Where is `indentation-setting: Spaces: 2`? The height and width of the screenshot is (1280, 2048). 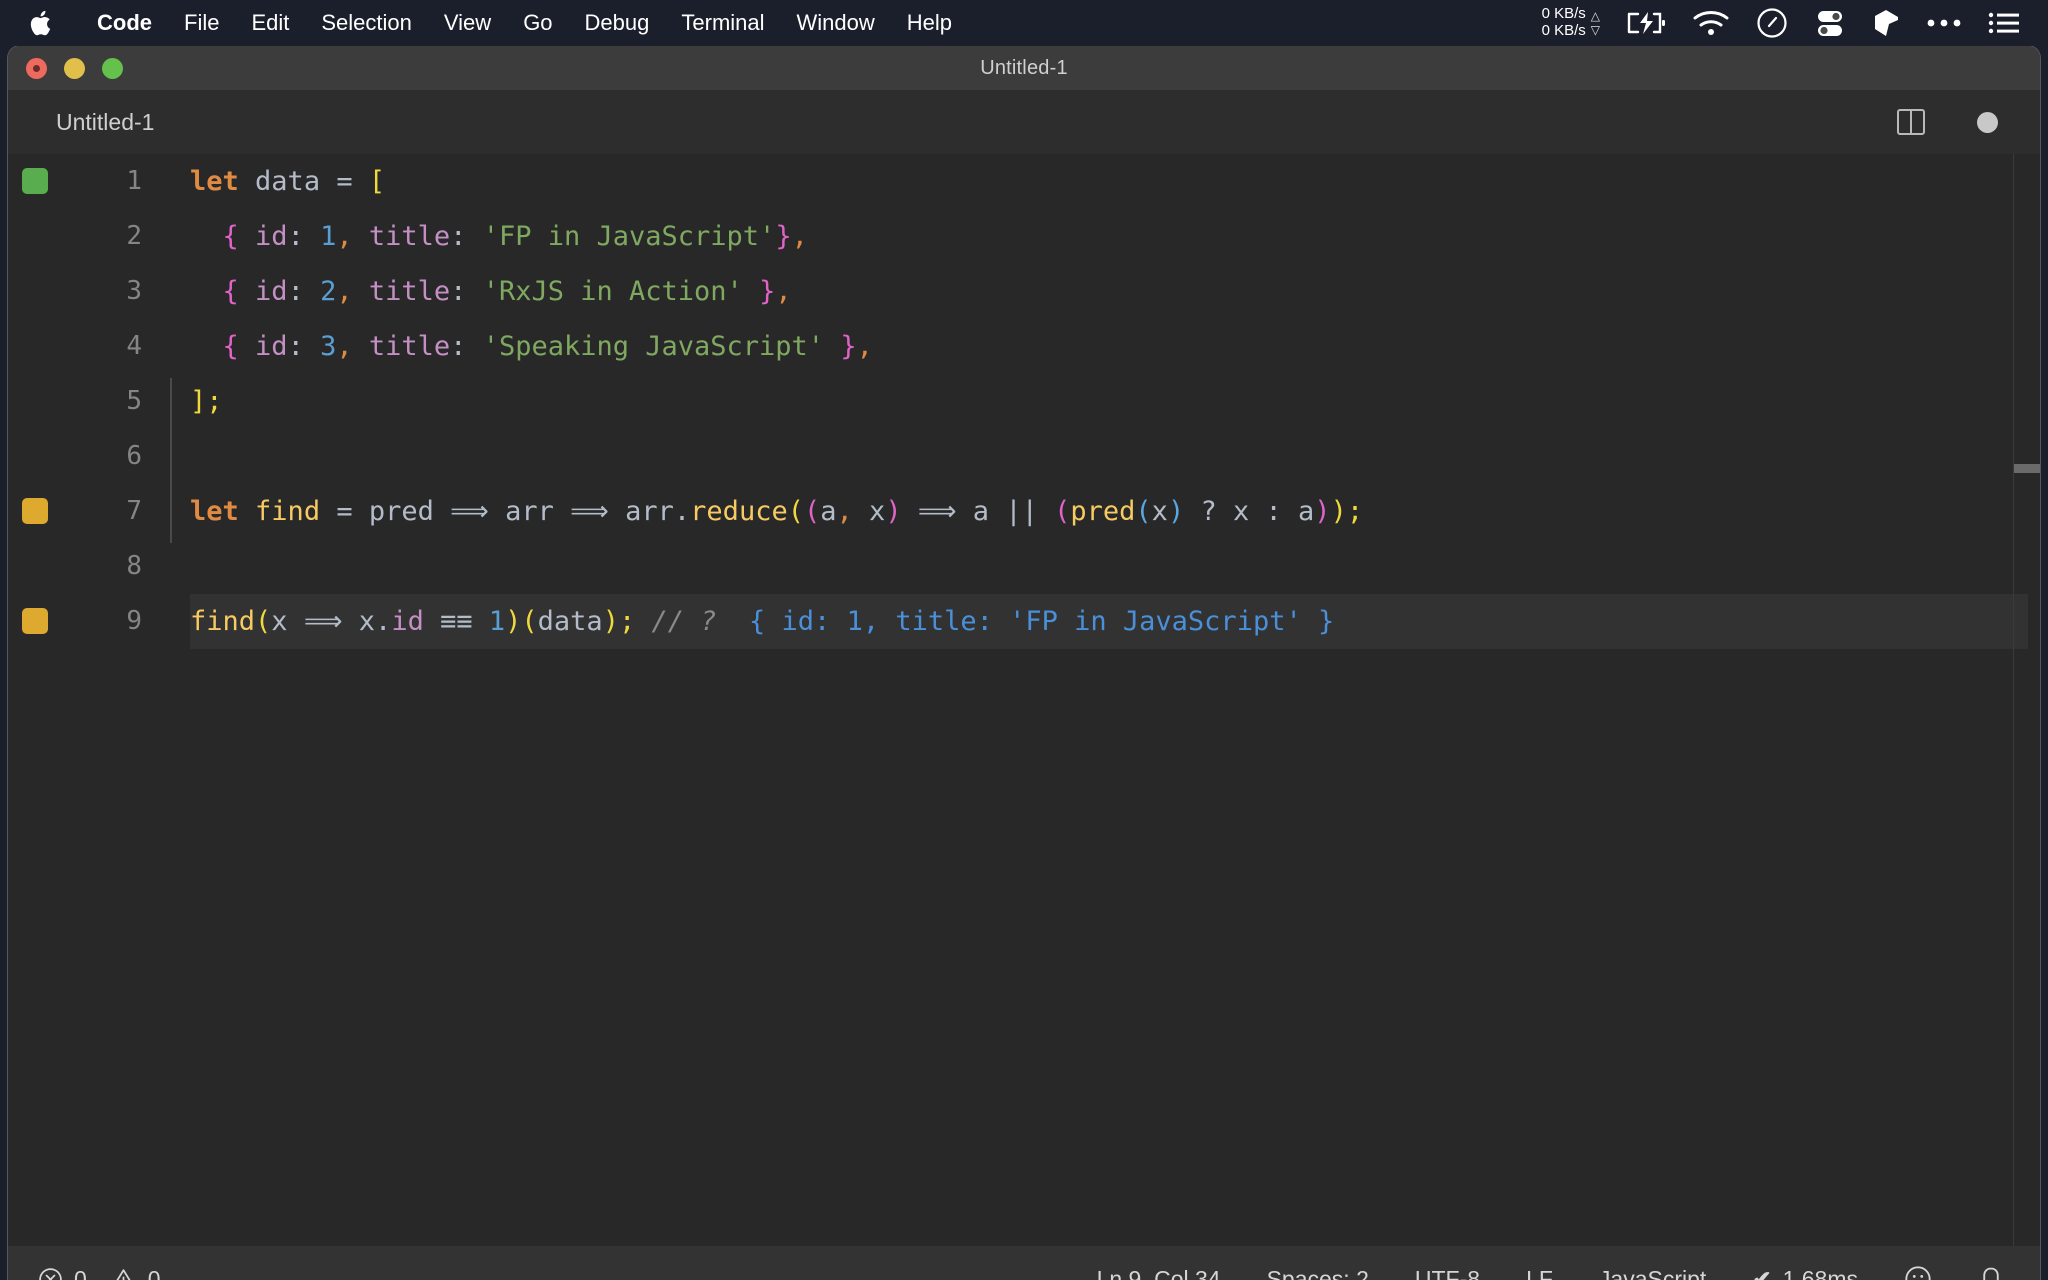 indentation-setting: Spaces: 2 is located at coordinates (1318, 1273).